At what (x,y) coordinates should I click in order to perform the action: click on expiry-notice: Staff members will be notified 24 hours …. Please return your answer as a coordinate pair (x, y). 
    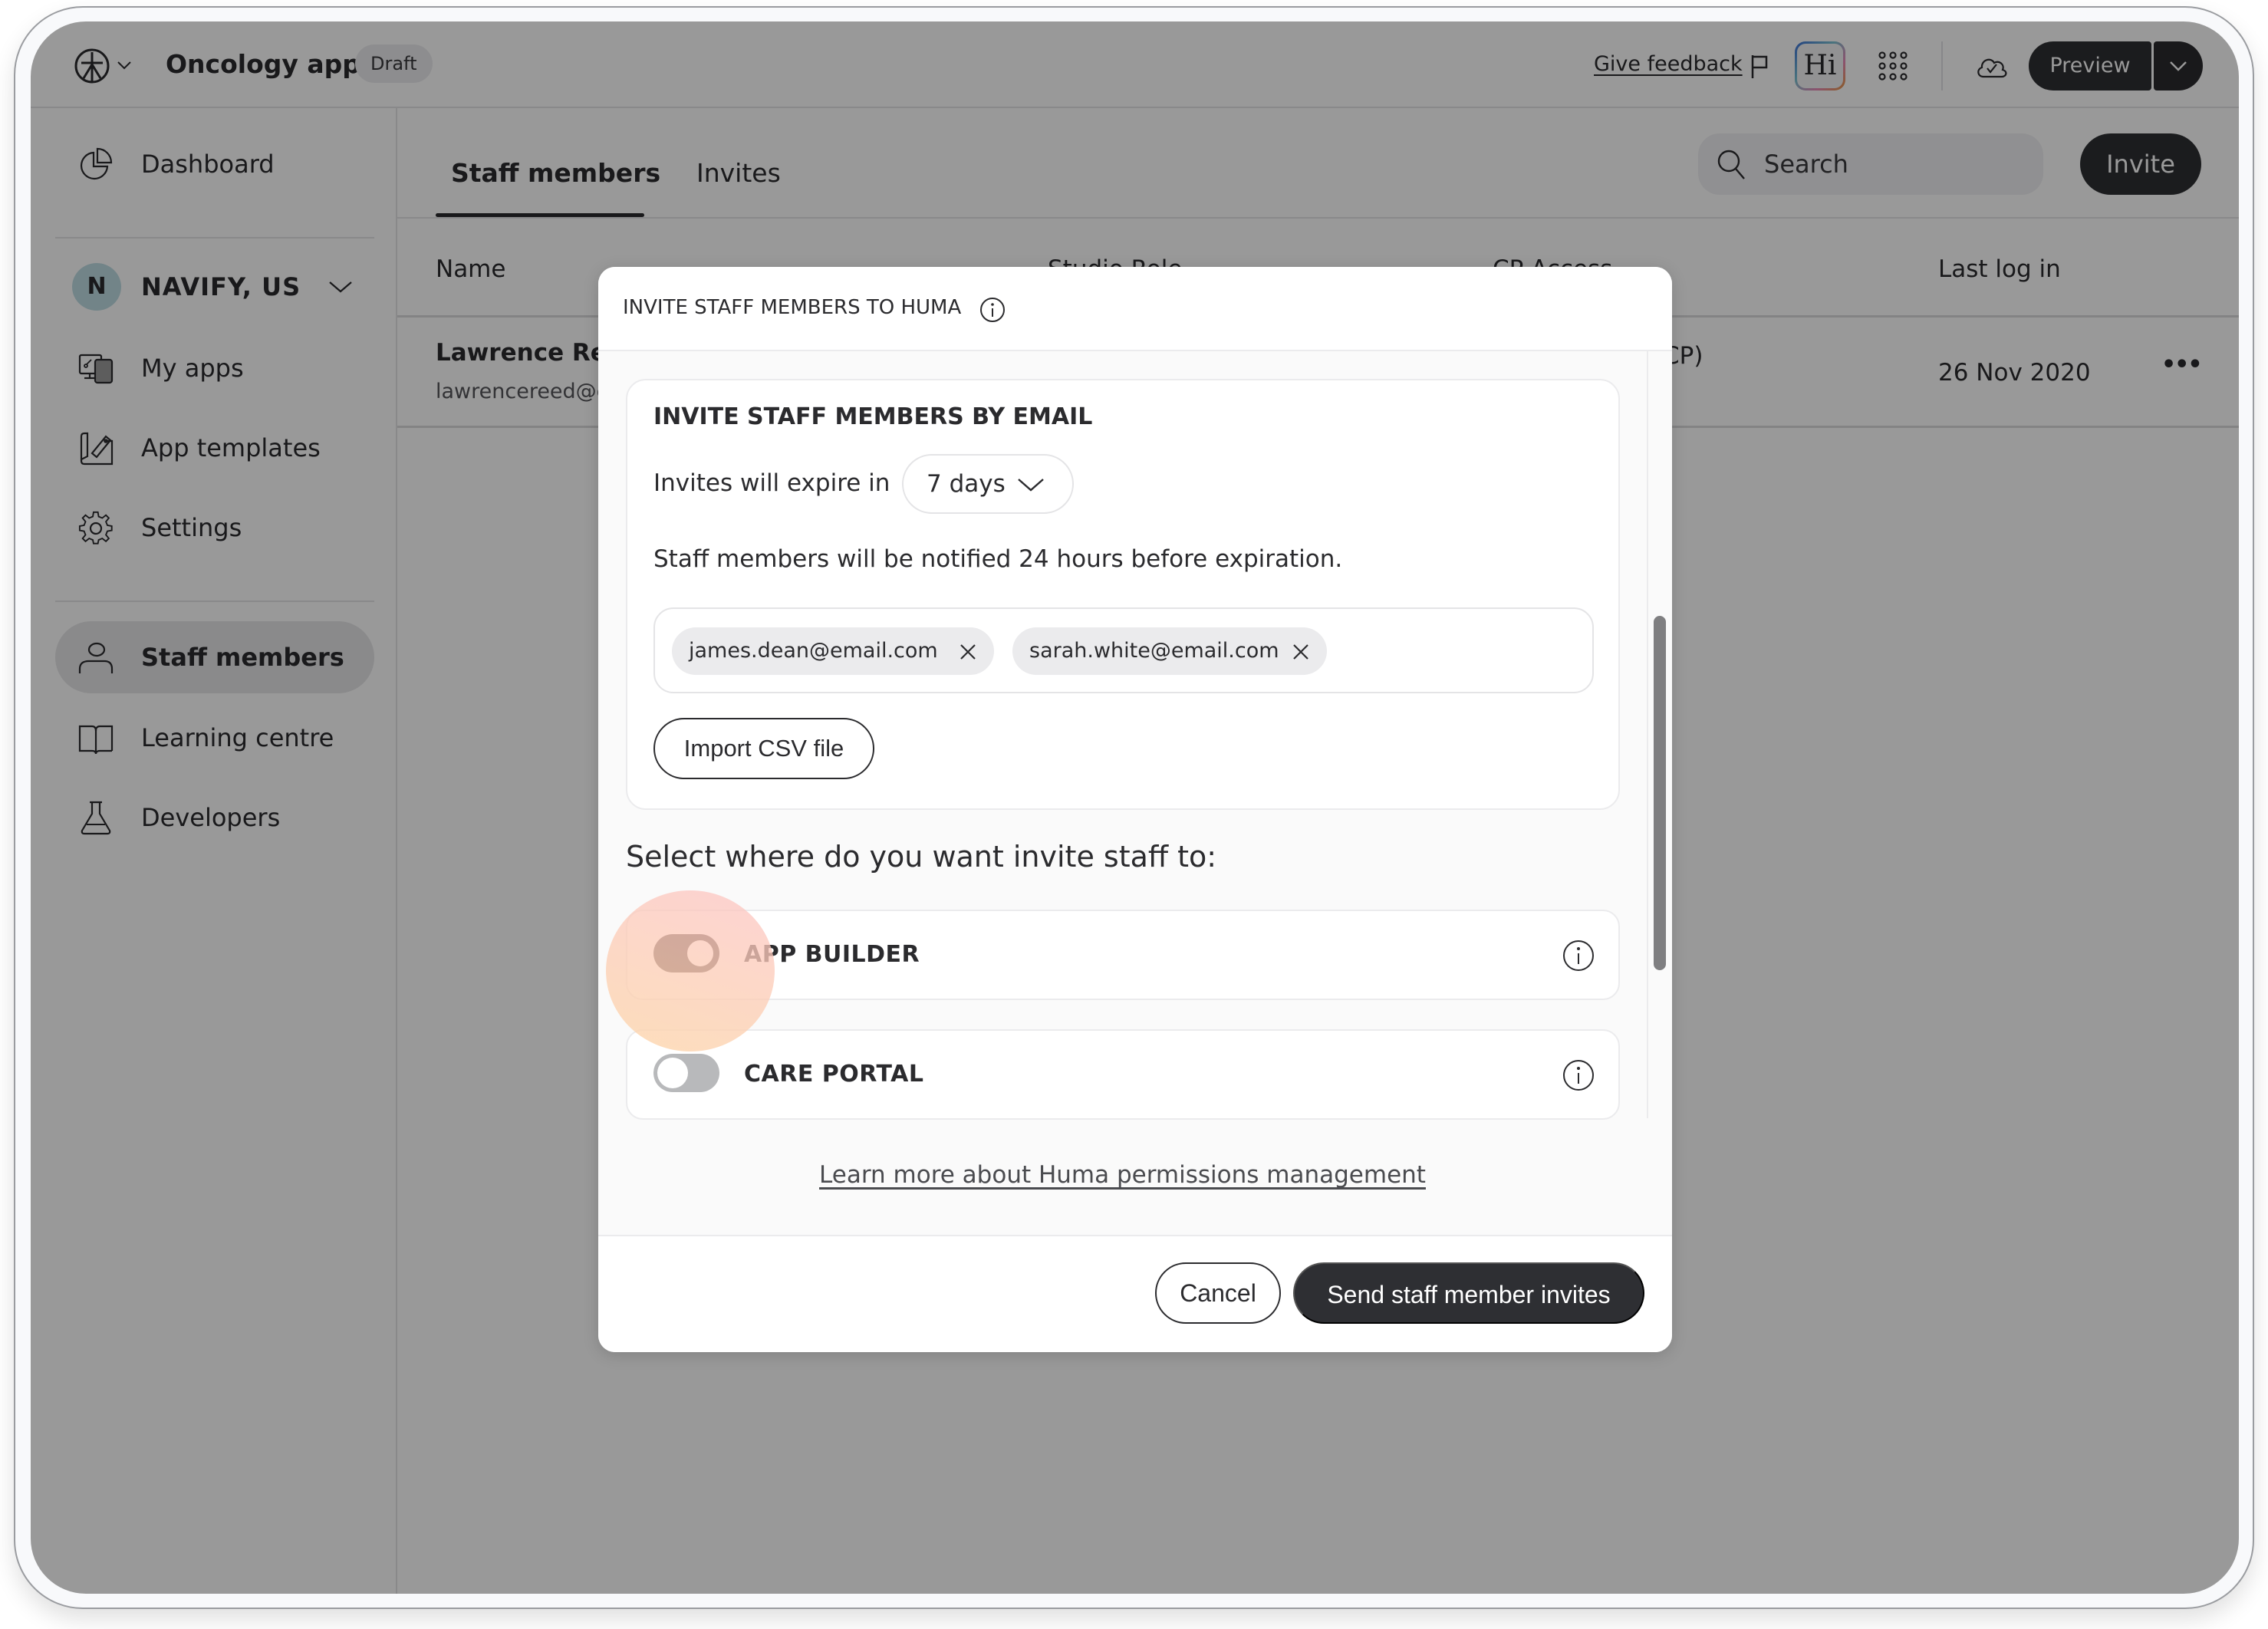
    Looking at the image, I should click on (998, 559).